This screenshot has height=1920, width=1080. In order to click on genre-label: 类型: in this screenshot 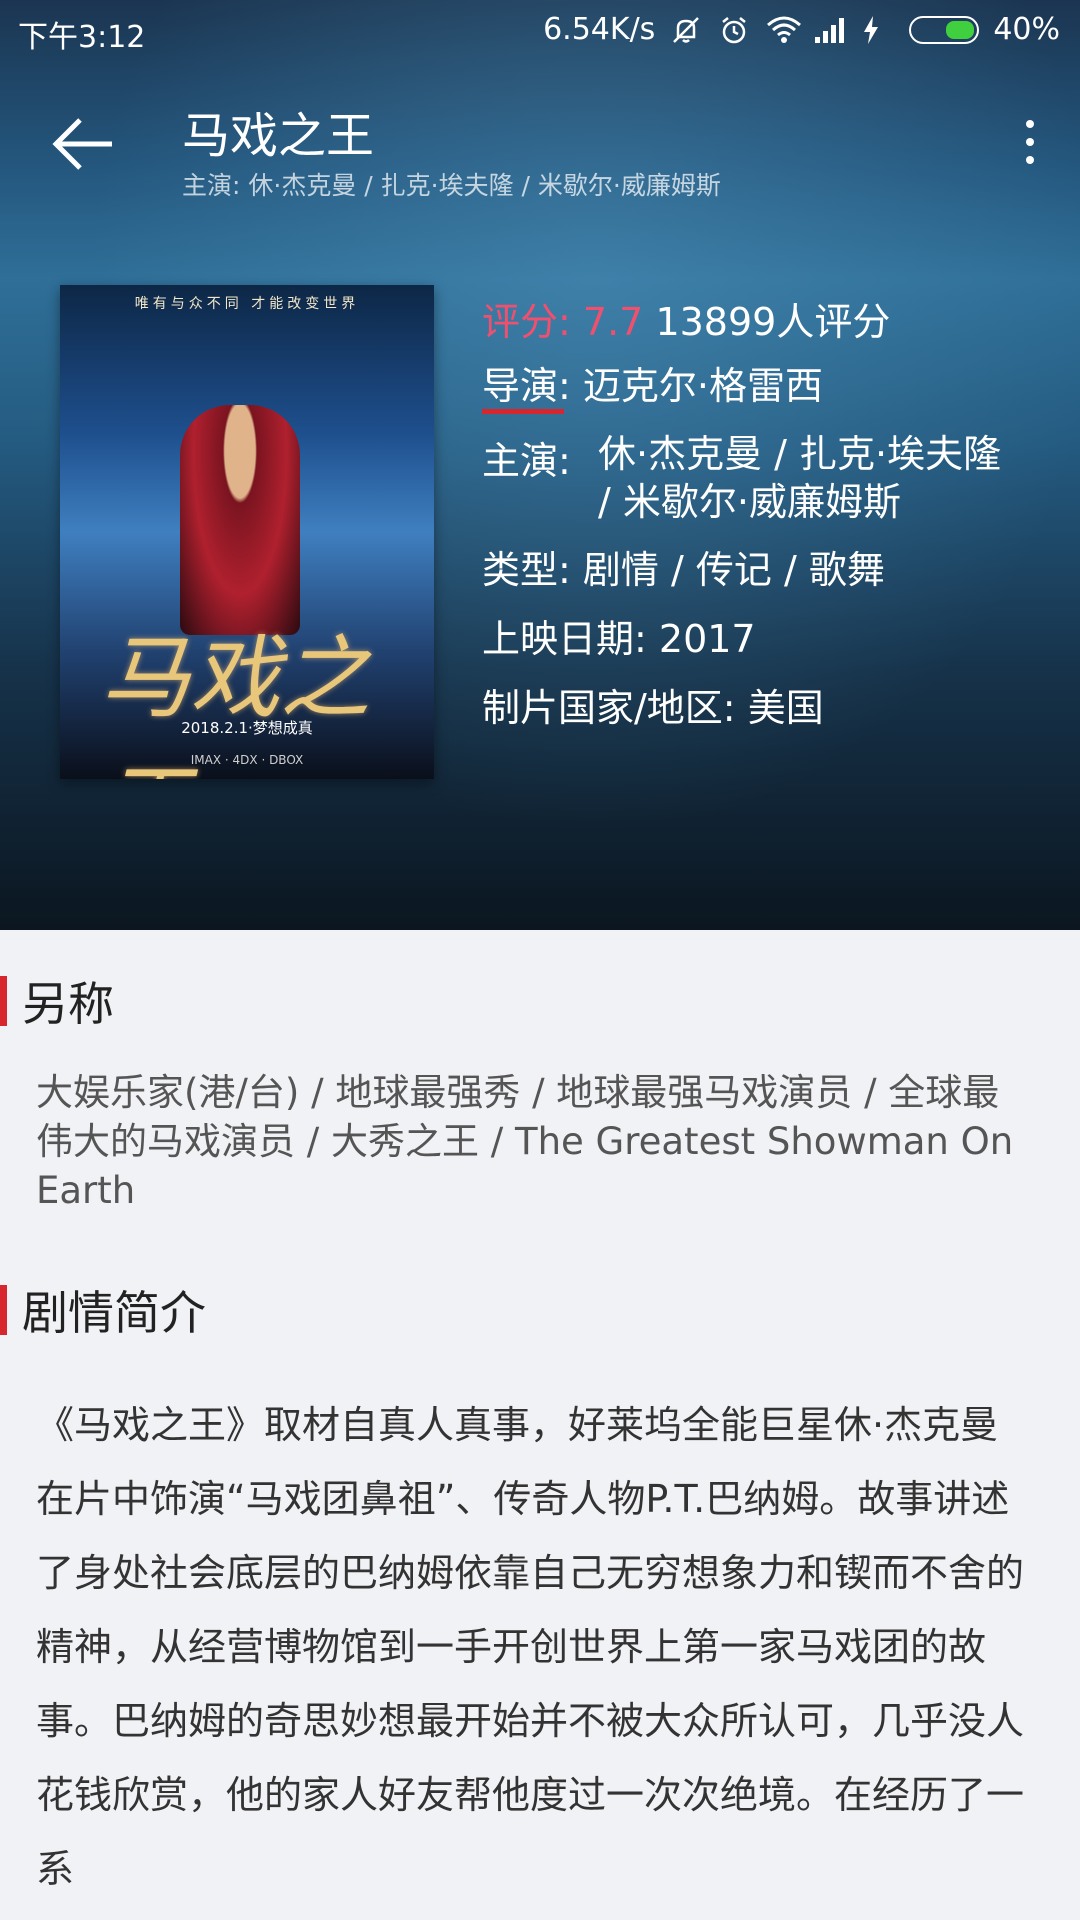, I will do `click(526, 570)`.